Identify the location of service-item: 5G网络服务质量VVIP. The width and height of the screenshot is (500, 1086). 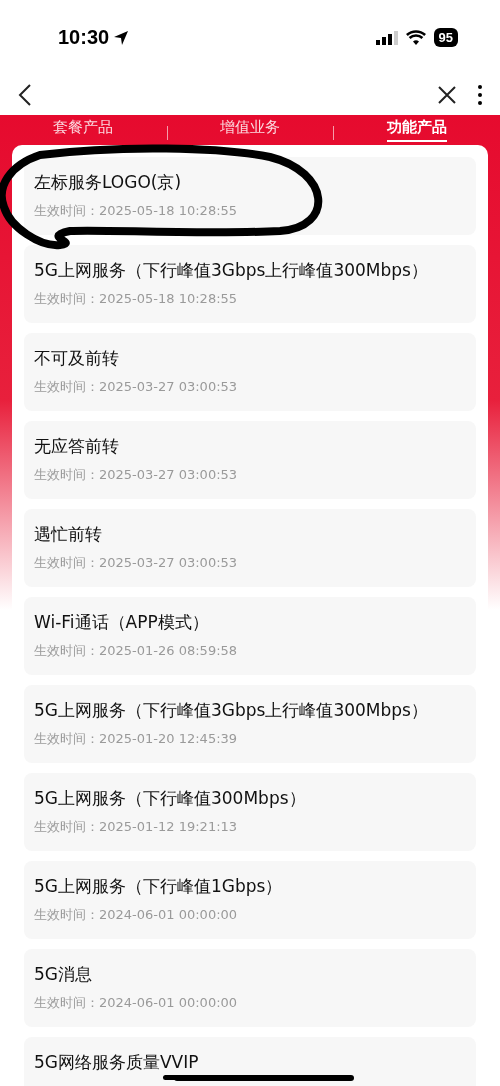
(250, 1061).